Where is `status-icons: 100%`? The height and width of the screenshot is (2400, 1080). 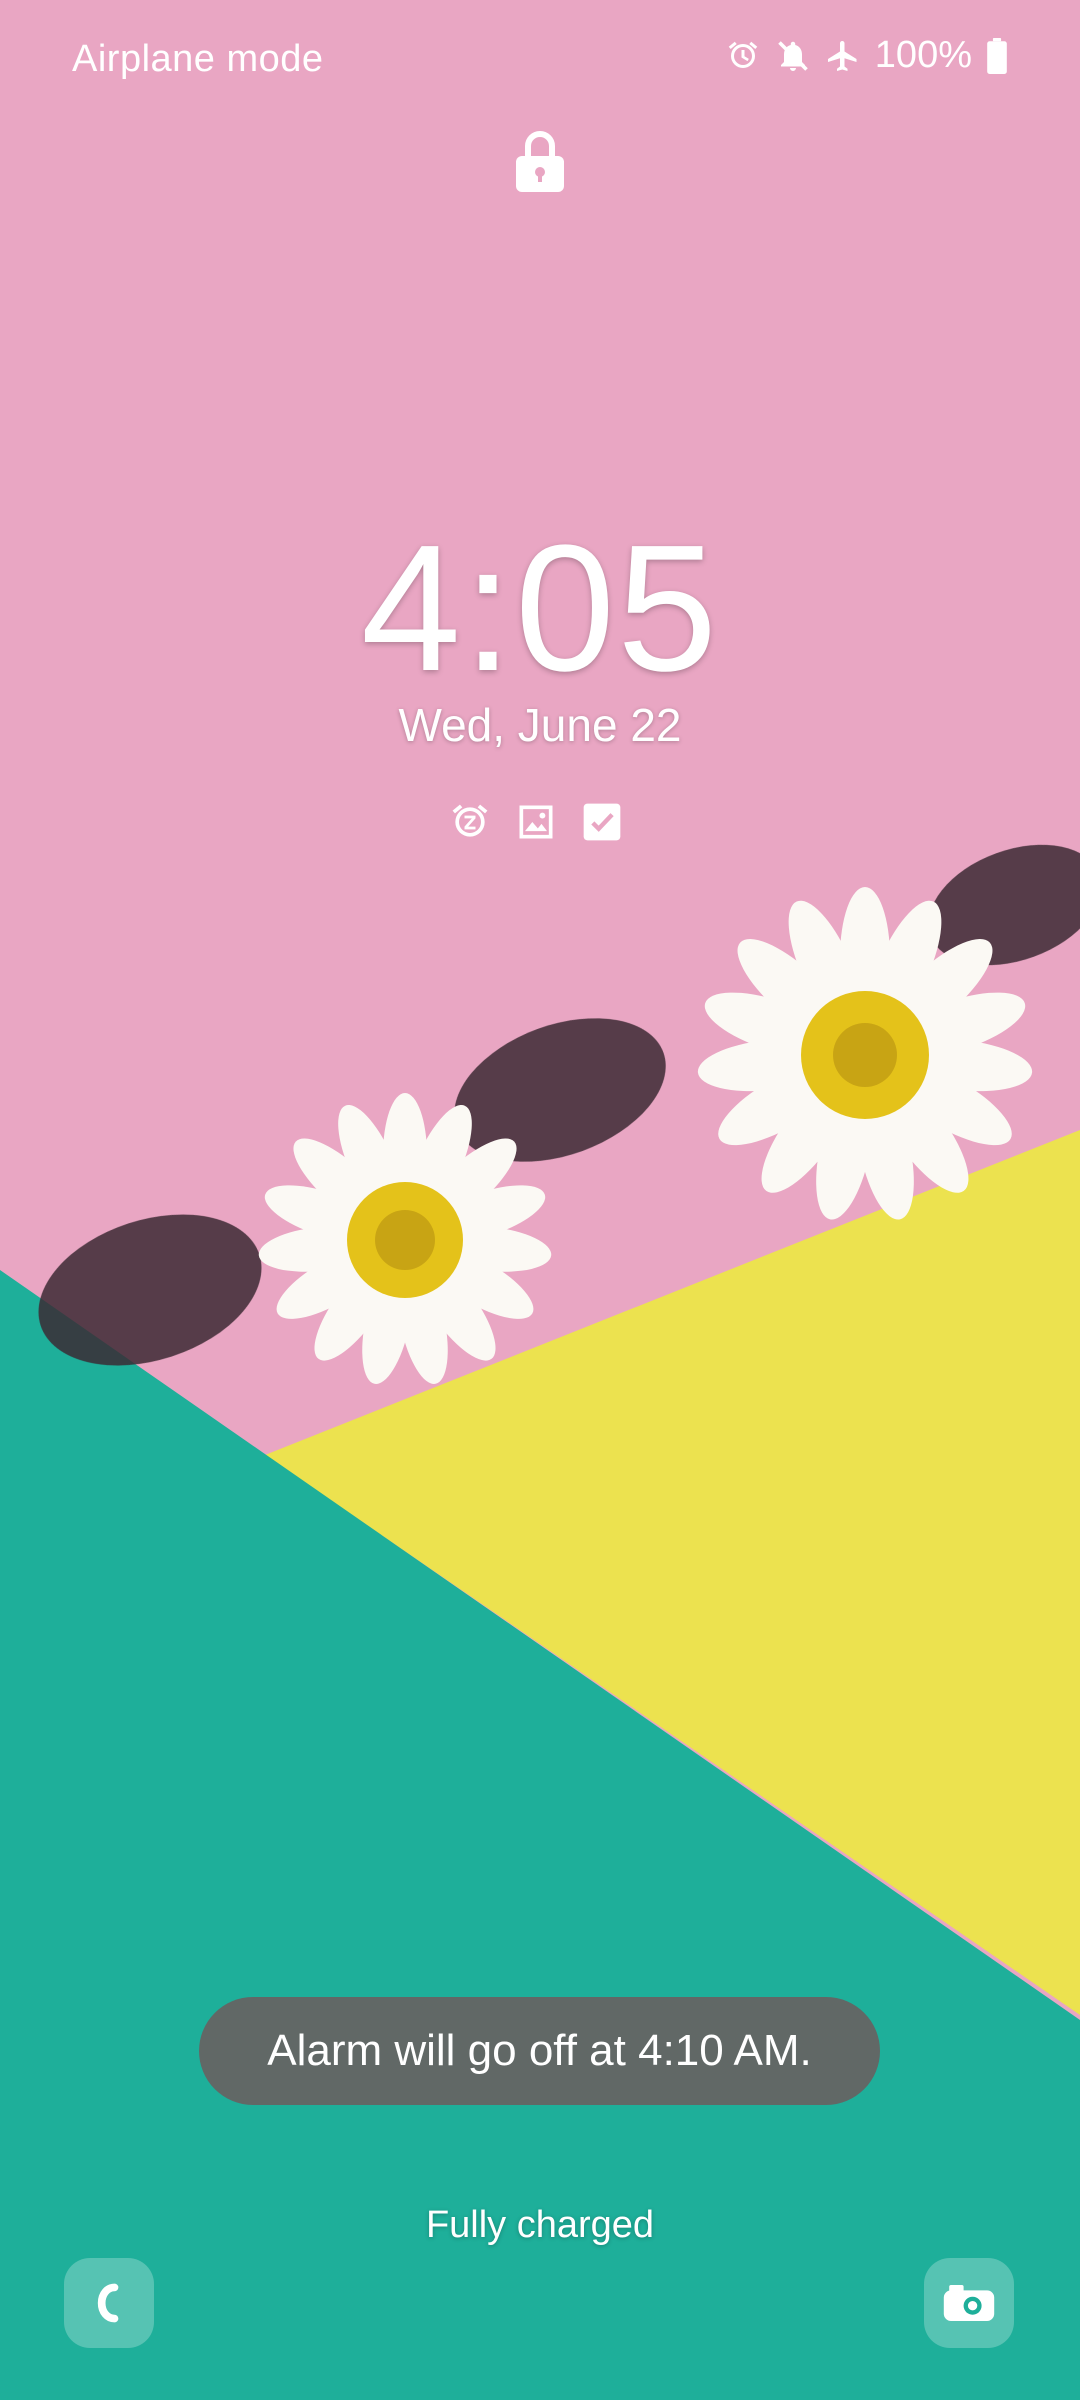 status-icons: 100% is located at coordinates (866, 55).